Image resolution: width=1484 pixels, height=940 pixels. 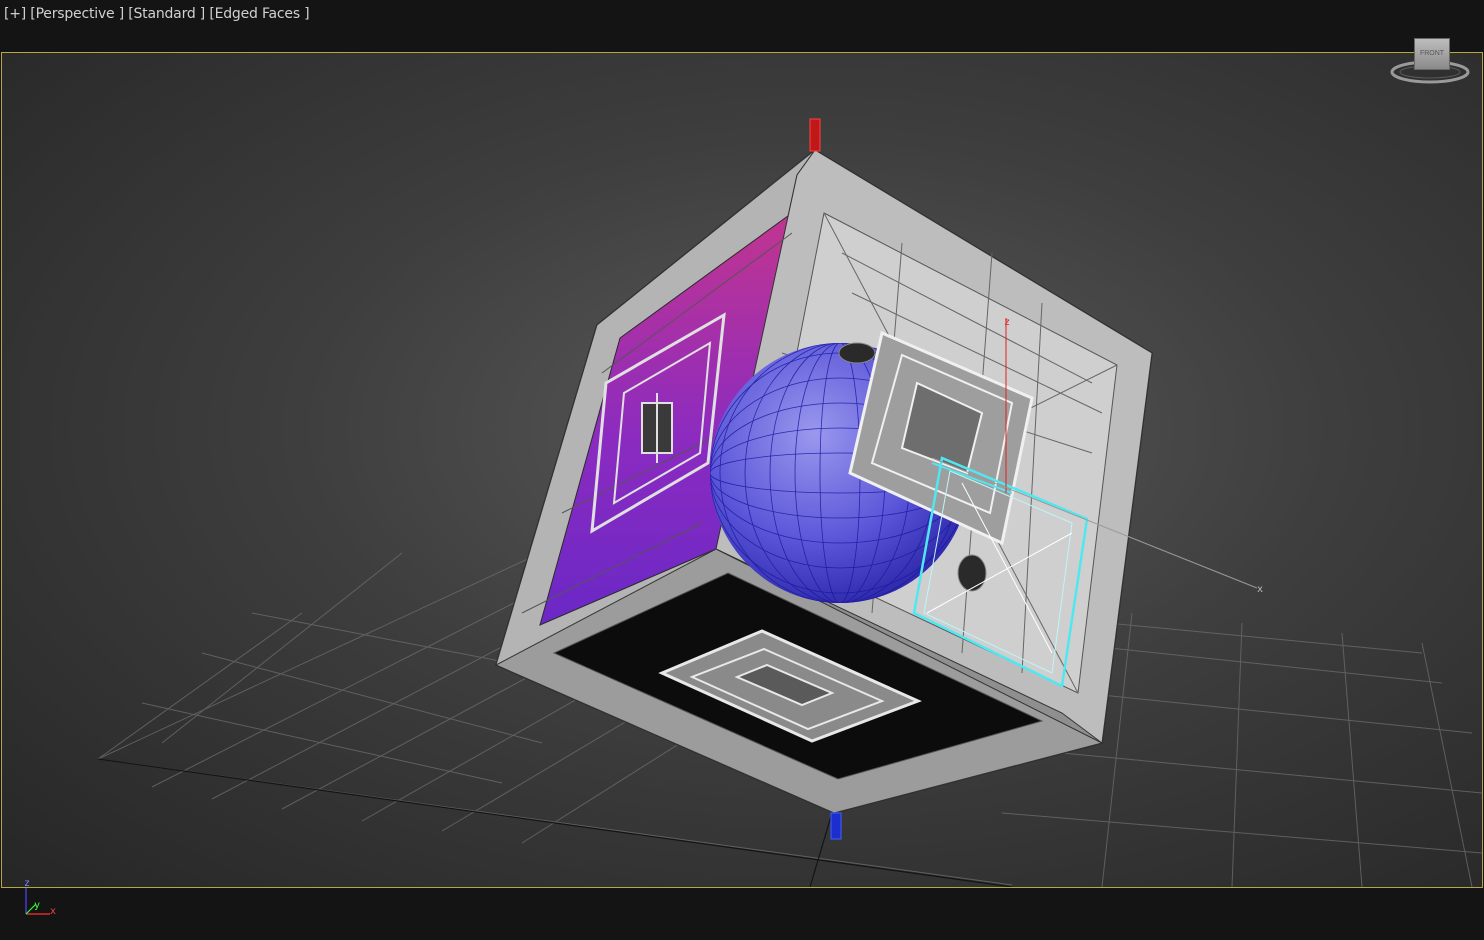 I want to click on axis-tripod-icon: z y x, so click(x=42, y=899).